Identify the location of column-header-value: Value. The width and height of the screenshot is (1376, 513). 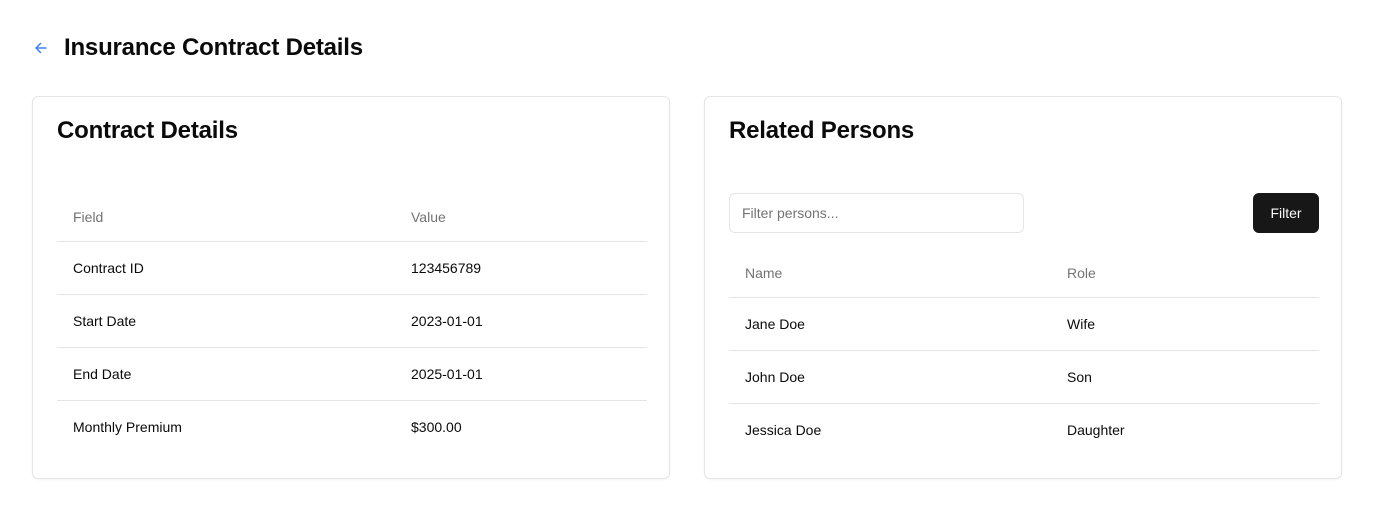
(521, 217).